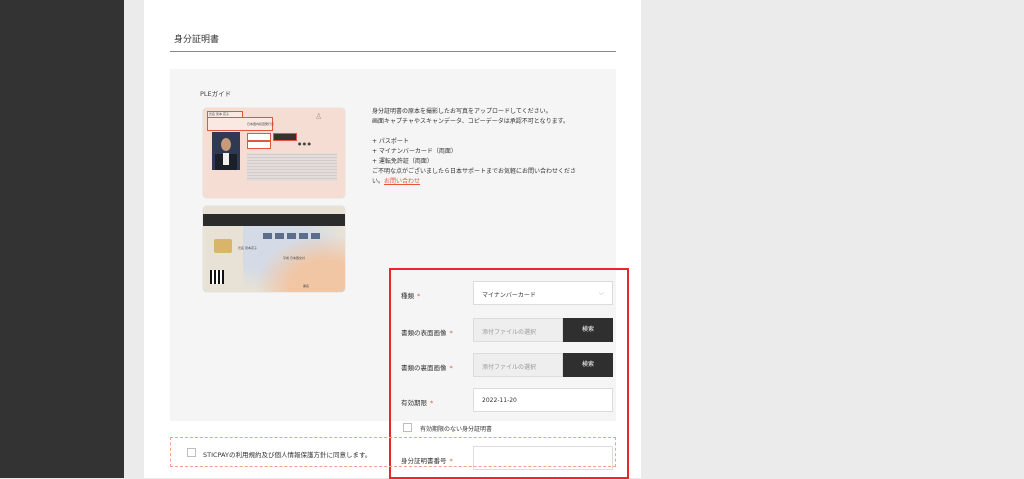  Describe the element at coordinates (134, 239) in the screenshot. I see `gutter` at that location.